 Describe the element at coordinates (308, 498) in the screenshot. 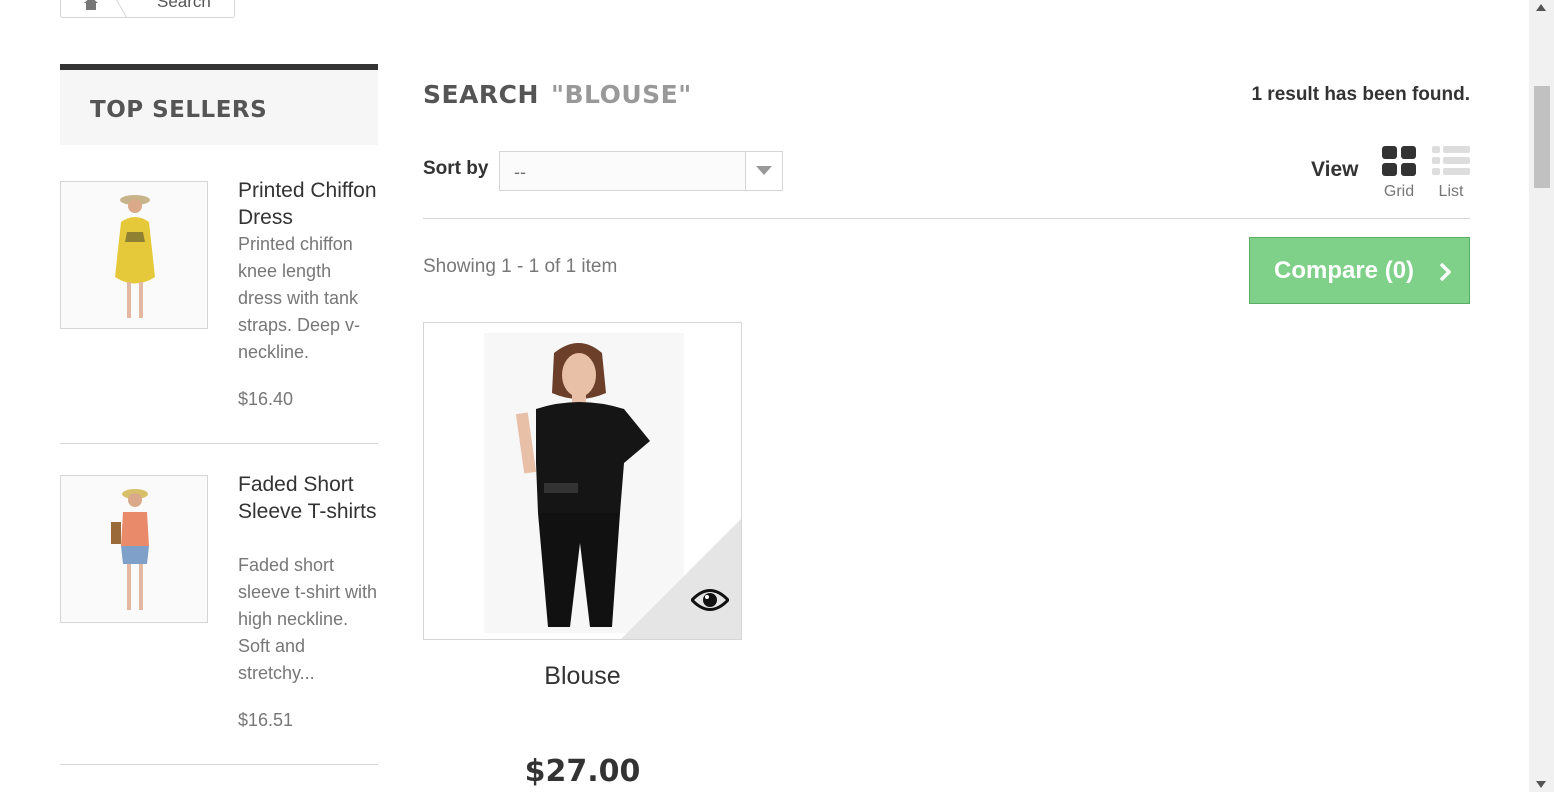

I see `product-name: Faded Short Sleeve T-shirts` at that location.